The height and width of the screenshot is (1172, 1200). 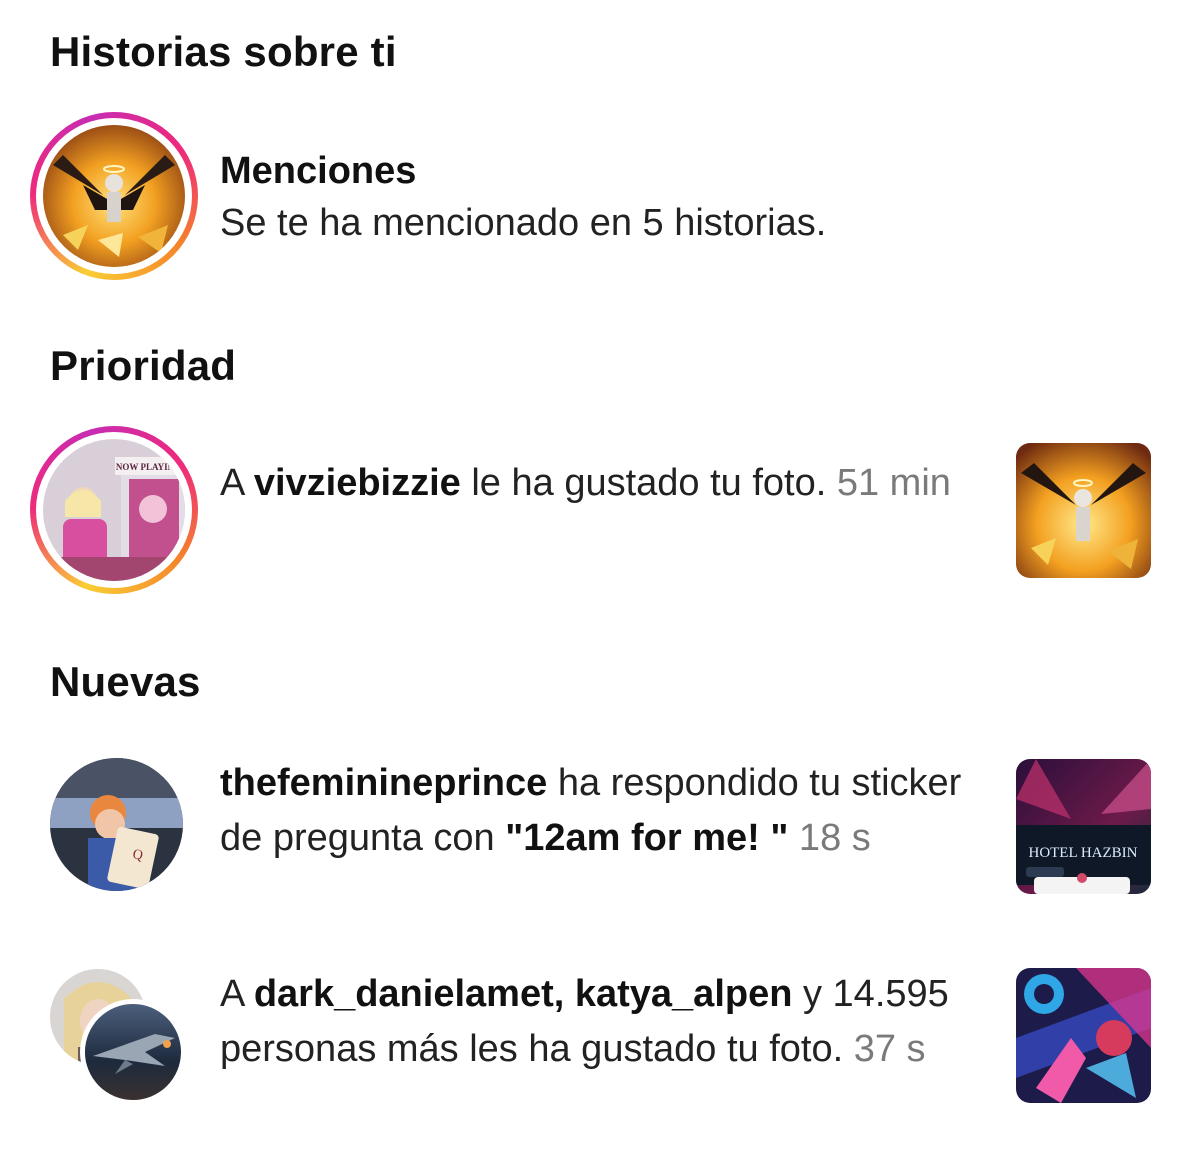 What do you see at coordinates (383, 783) in the screenshot?
I see `new-item-1-username: thefeminineprince` at bounding box center [383, 783].